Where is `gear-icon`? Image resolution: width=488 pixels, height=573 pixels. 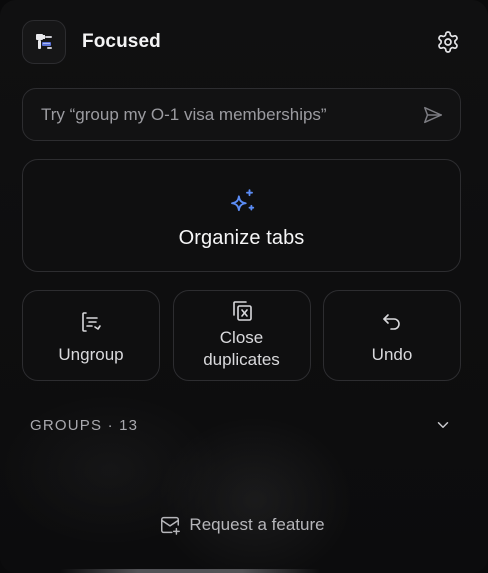 gear-icon is located at coordinates (448, 42).